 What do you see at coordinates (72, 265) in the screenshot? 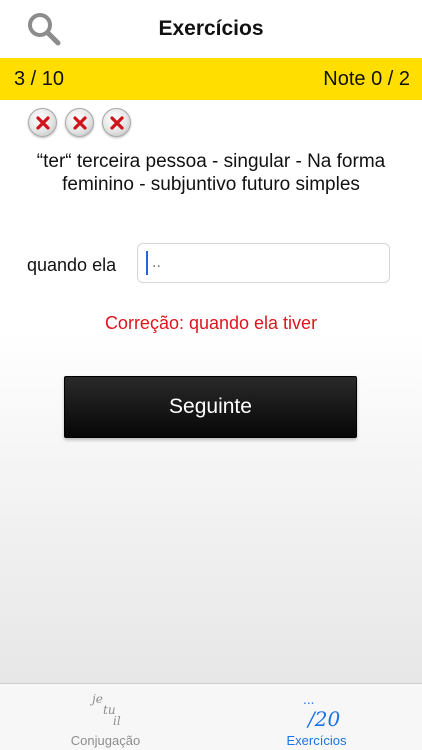
I see `answer-prefix-label: quando ela` at bounding box center [72, 265].